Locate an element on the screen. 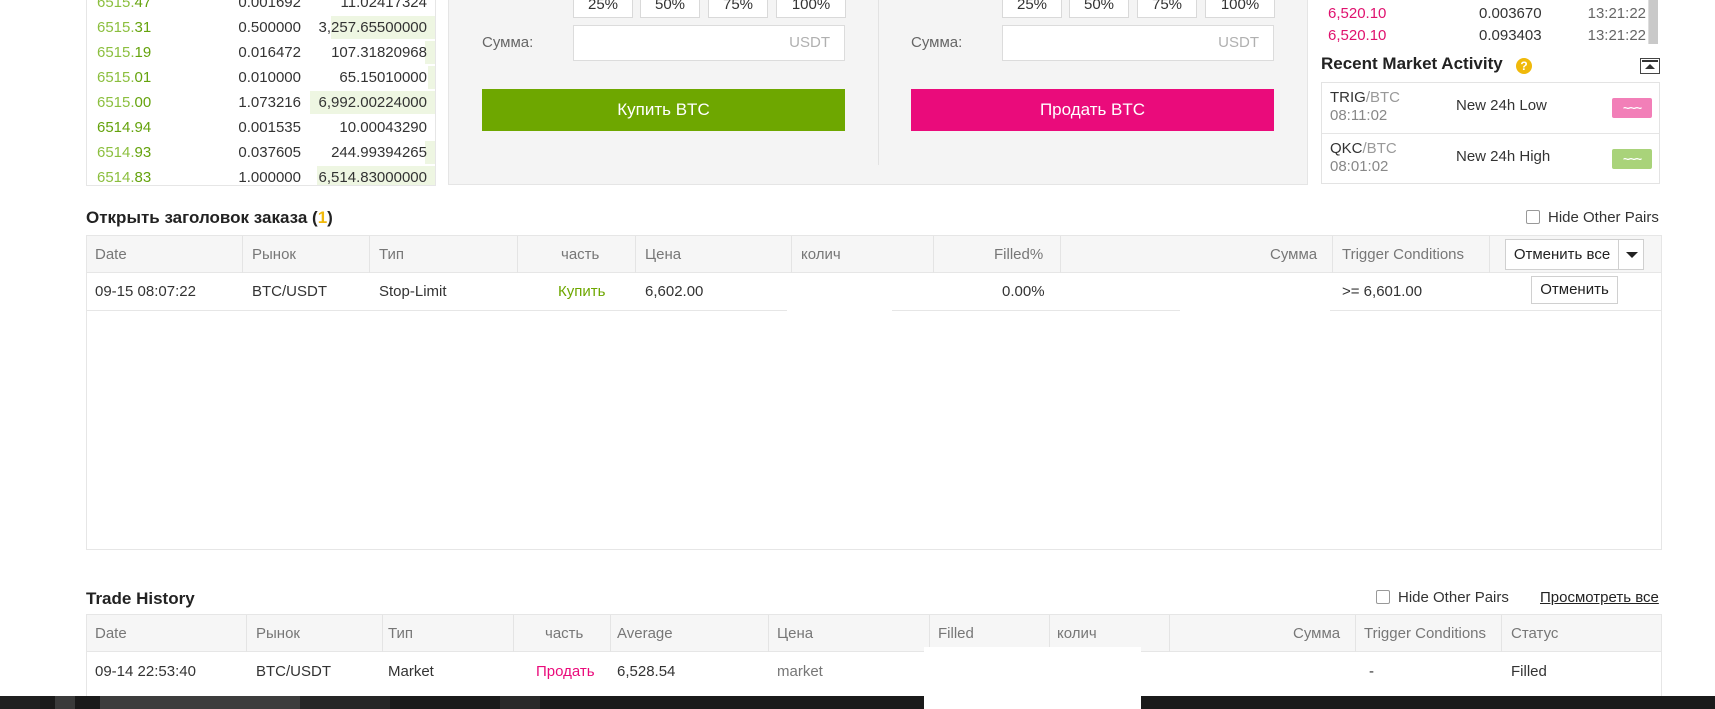 The height and width of the screenshot is (709, 1715). history-type: Market is located at coordinates (411, 671).